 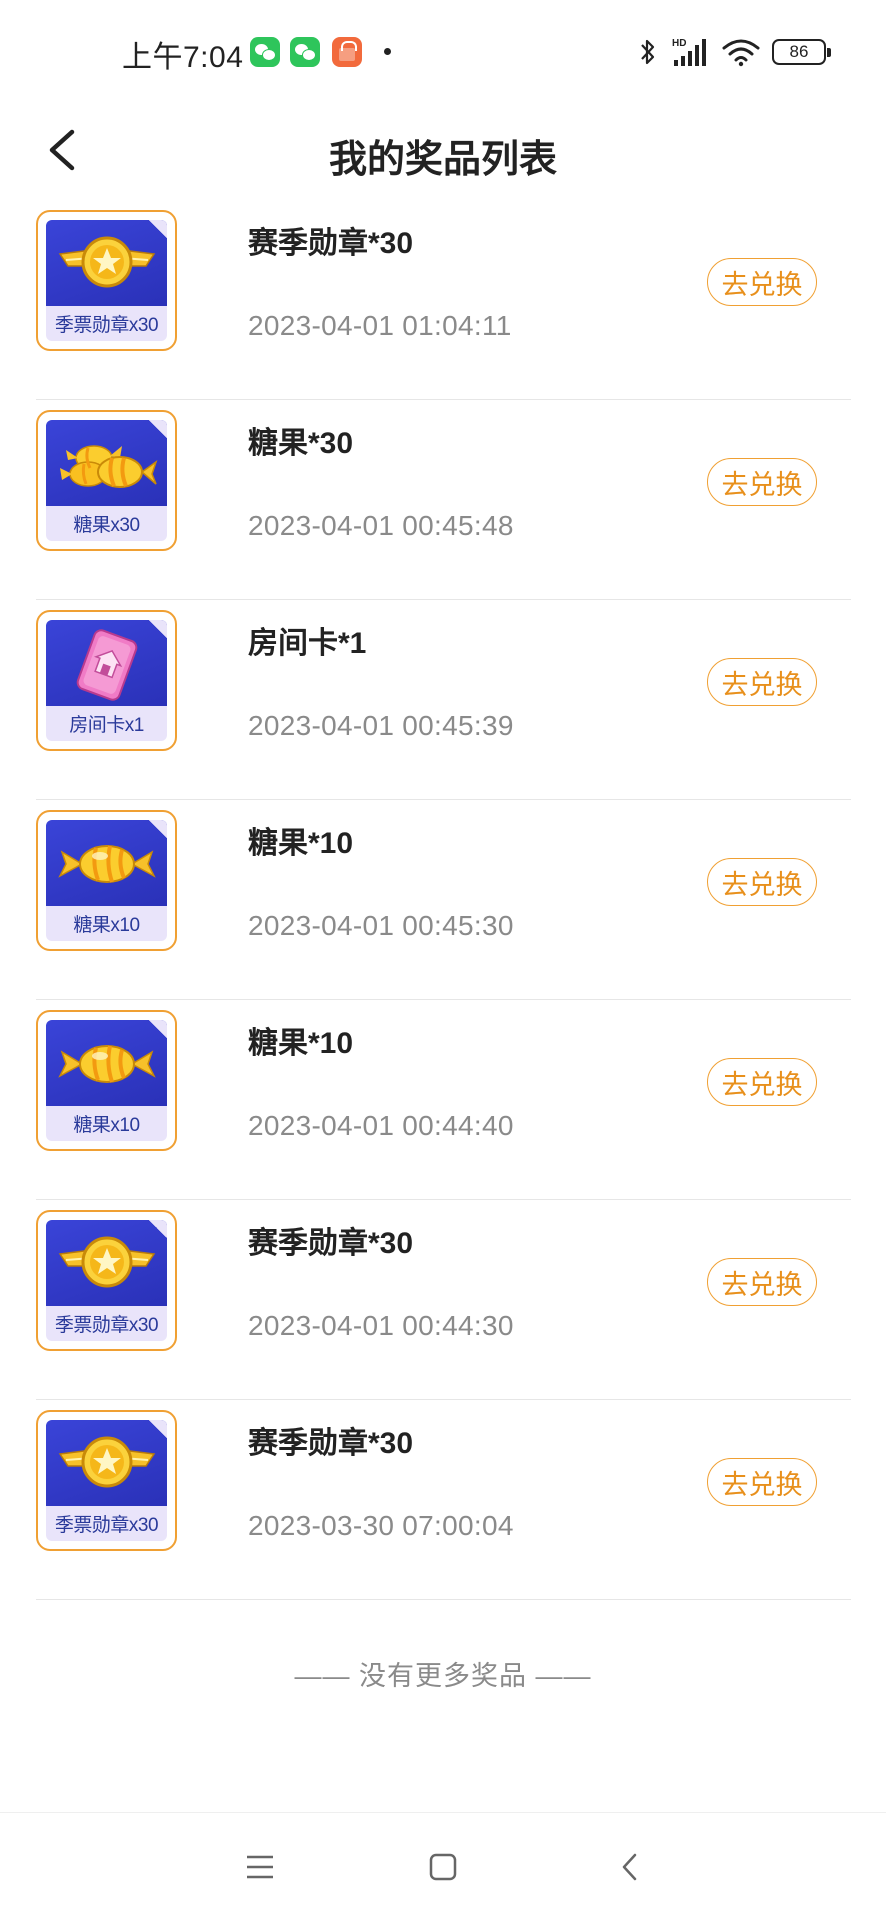 I want to click on prize-timestamp: 2023-04-01 00:45:48, so click(x=381, y=525).